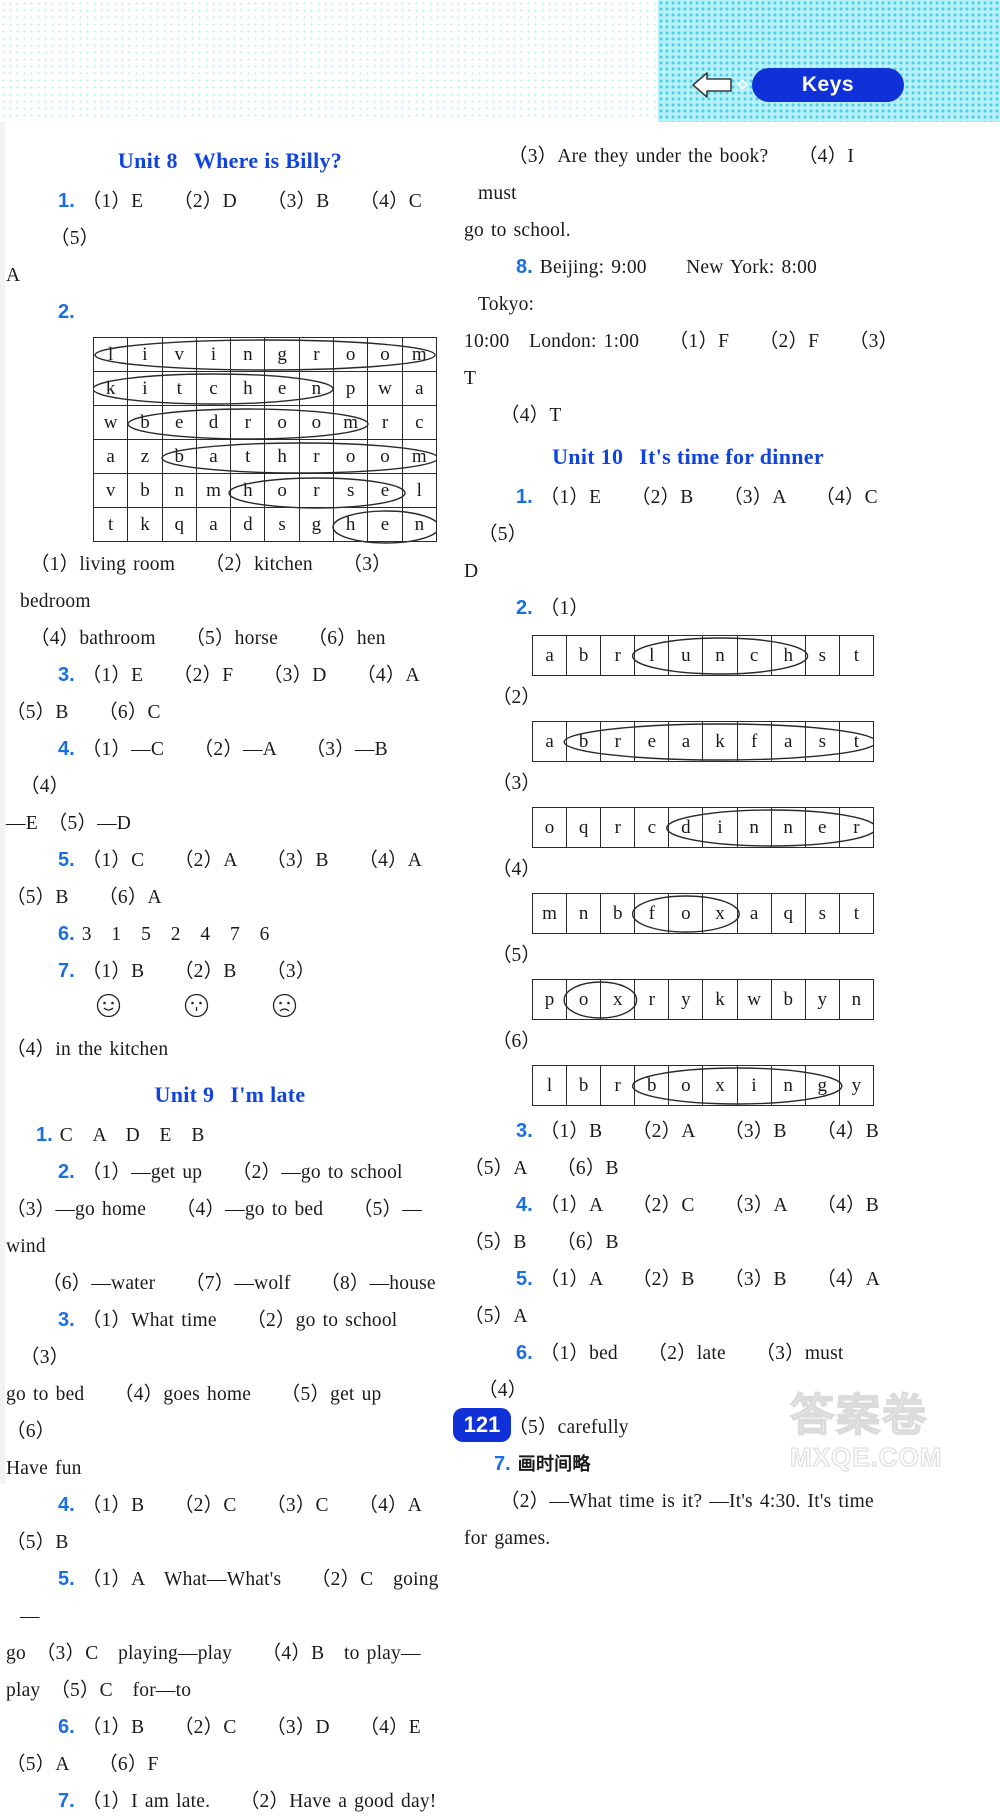 The height and width of the screenshot is (1820, 1000). Describe the element at coordinates (259, 1801) in the screenshot. I see `u9-q7-text: （1）I am late. （2）Have a good day!` at that location.